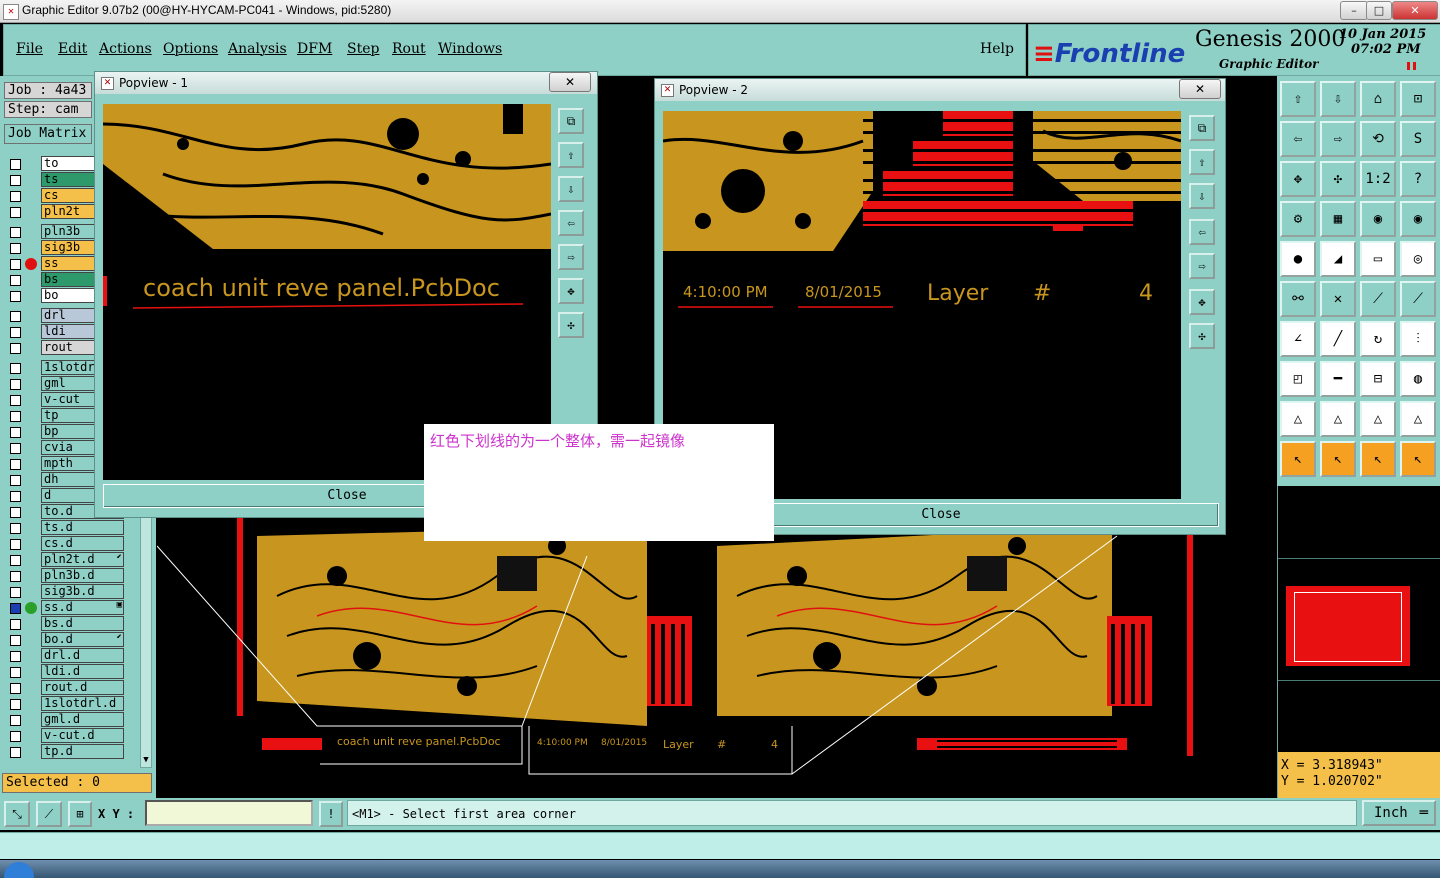 The image size is (1440, 878). What do you see at coordinates (1338, 419) in the screenshot?
I see `triangle-2-icon: △` at bounding box center [1338, 419].